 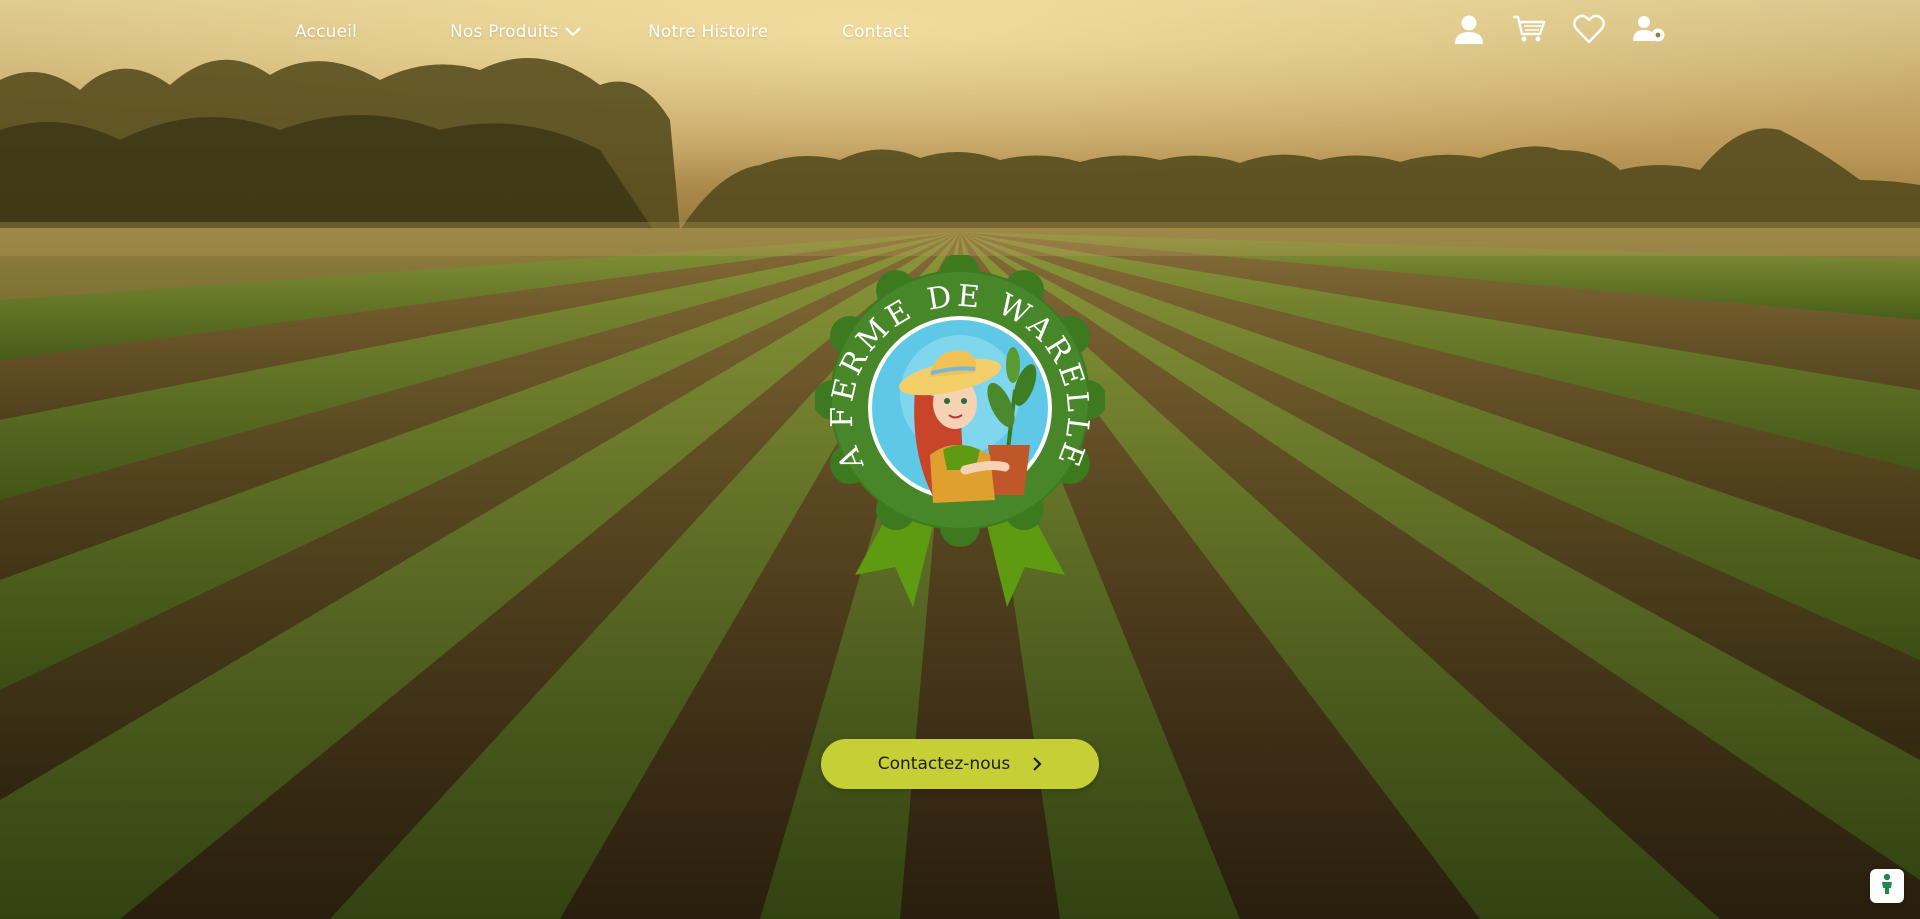 I want to click on heart-icon, so click(x=1589, y=29).